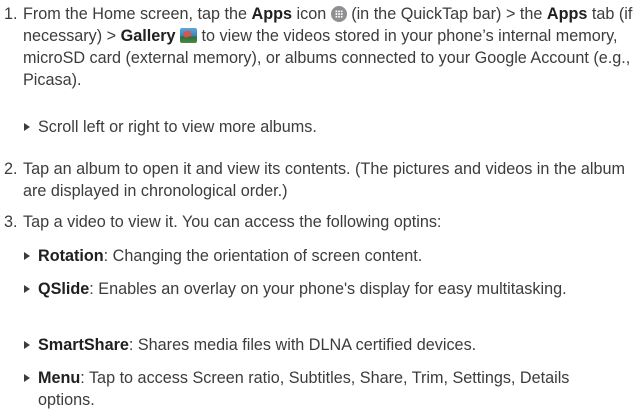 The image size is (634, 413). Describe the element at coordinates (11, 169) in the screenshot. I see `step-number: 2.` at that location.